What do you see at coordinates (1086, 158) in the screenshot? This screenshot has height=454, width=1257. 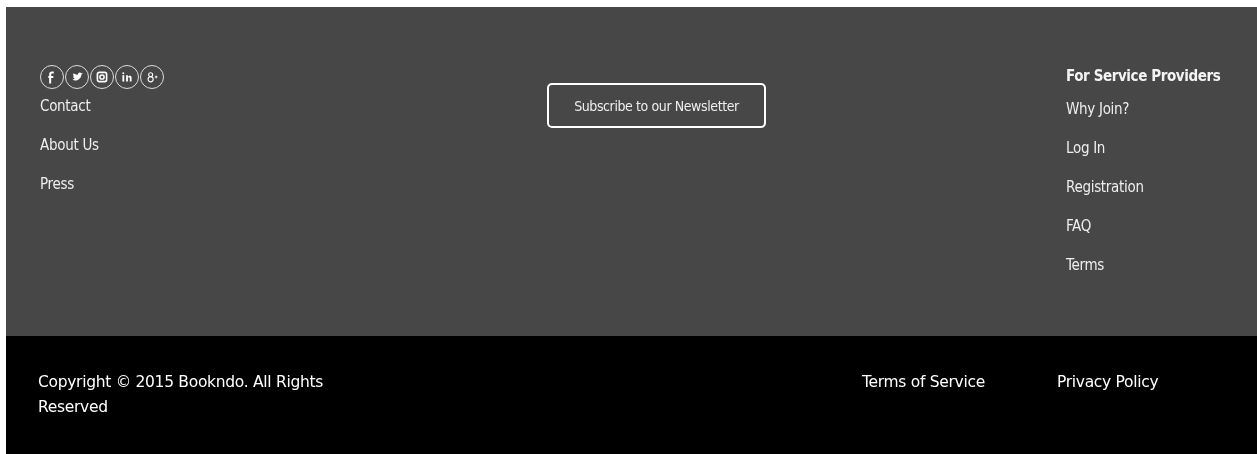 I see `footer-link: Log In` at bounding box center [1086, 158].